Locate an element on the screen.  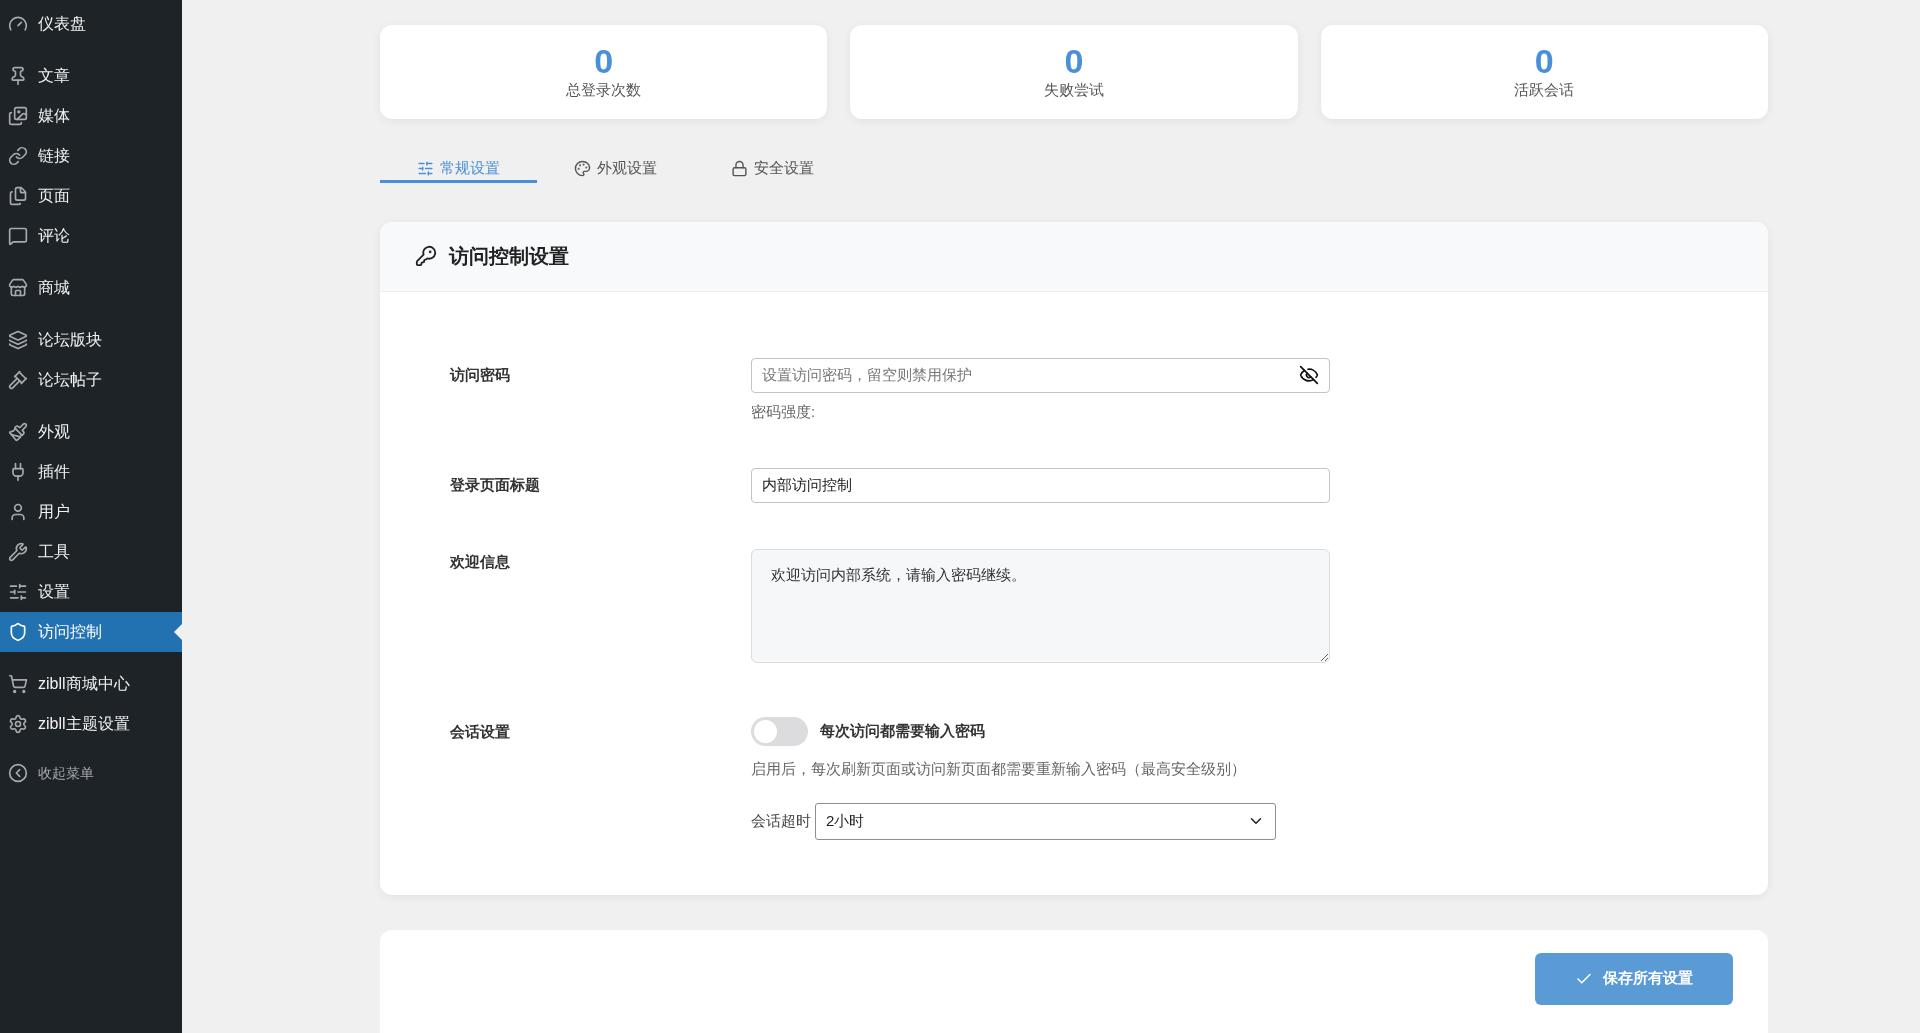
collapse-menu: 收起菜单 is located at coordinates (91, 773).